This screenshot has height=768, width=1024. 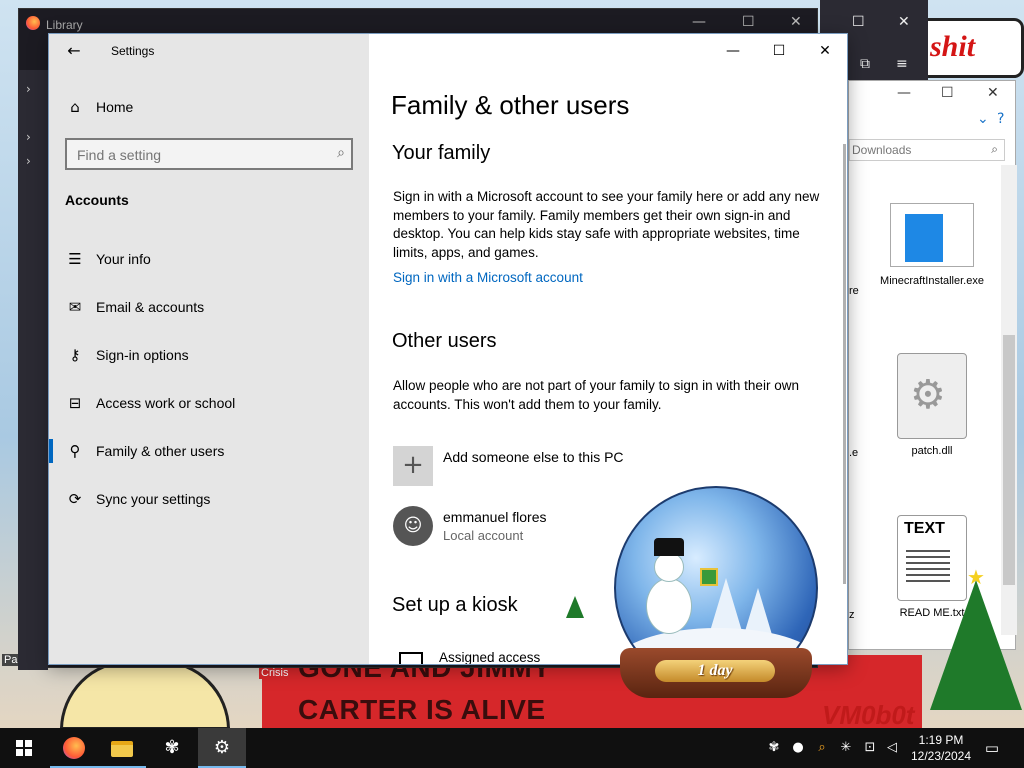 I want to click on kiosk-heading: Set up a kiosk, so click(x=455, y=605).